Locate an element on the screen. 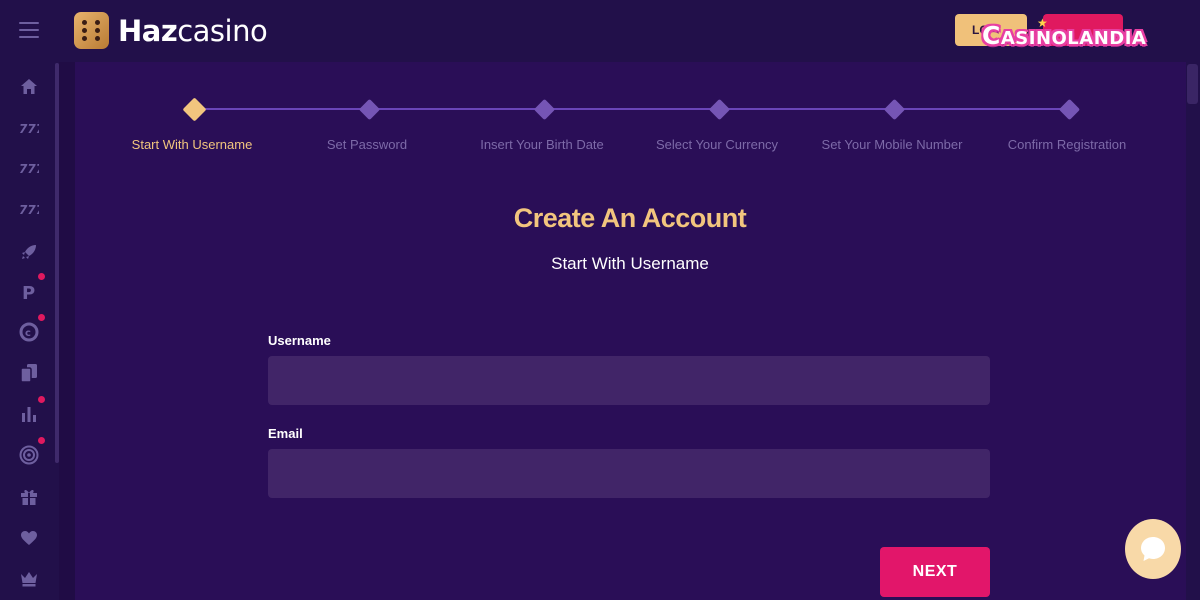 The width and height of the screenshot is (1200, 600). svg-text: P is located at coordinates (28, 292).